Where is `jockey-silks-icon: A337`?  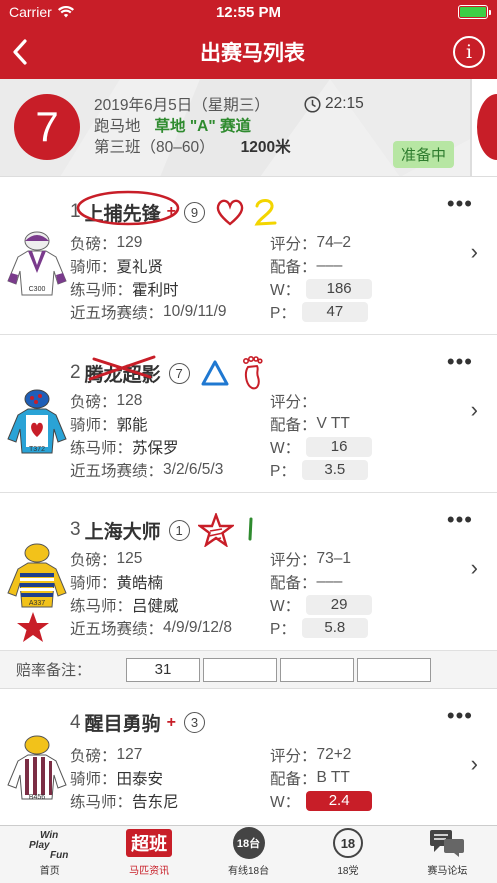
jockey-silks-icon: A337 is located at coordinates (37, 575).